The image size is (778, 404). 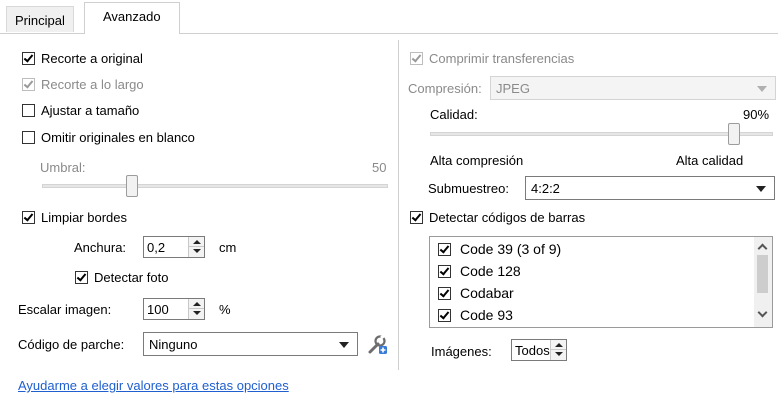 I want to click on threshold-label: Umbral:, so click(x=63, y=167).